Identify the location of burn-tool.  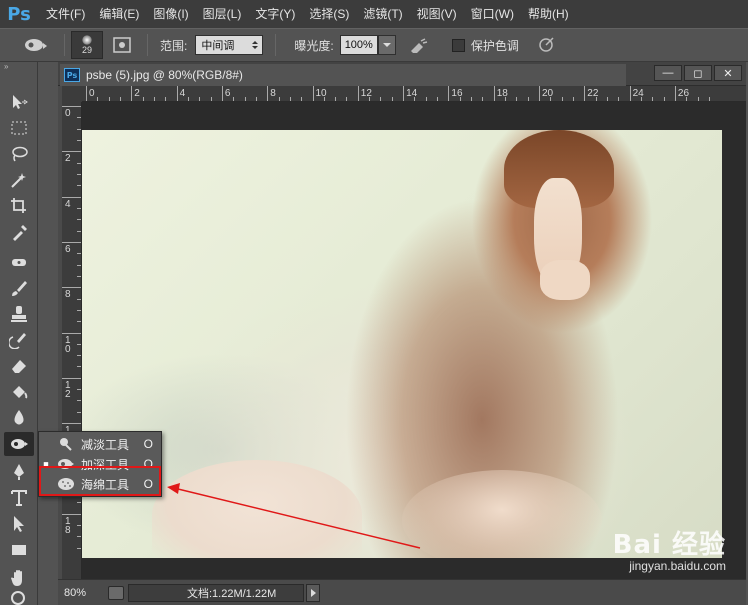
(19, 444).